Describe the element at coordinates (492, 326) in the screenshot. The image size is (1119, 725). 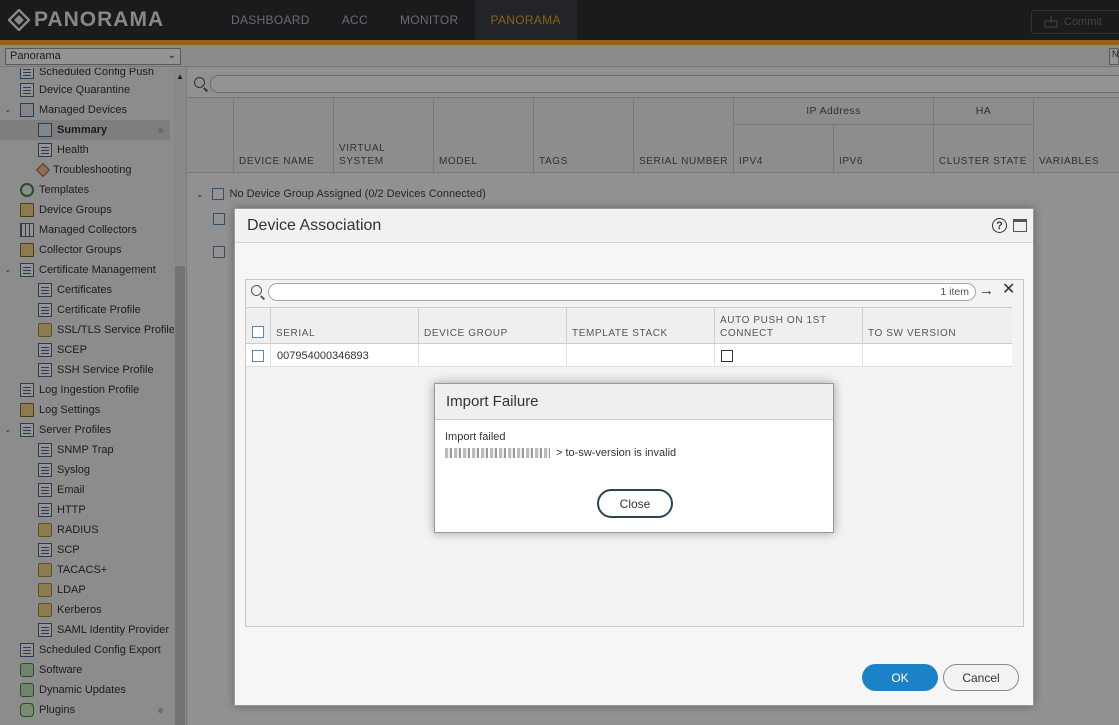
I see `col-device-group: DEVICE GROUP` at that location.